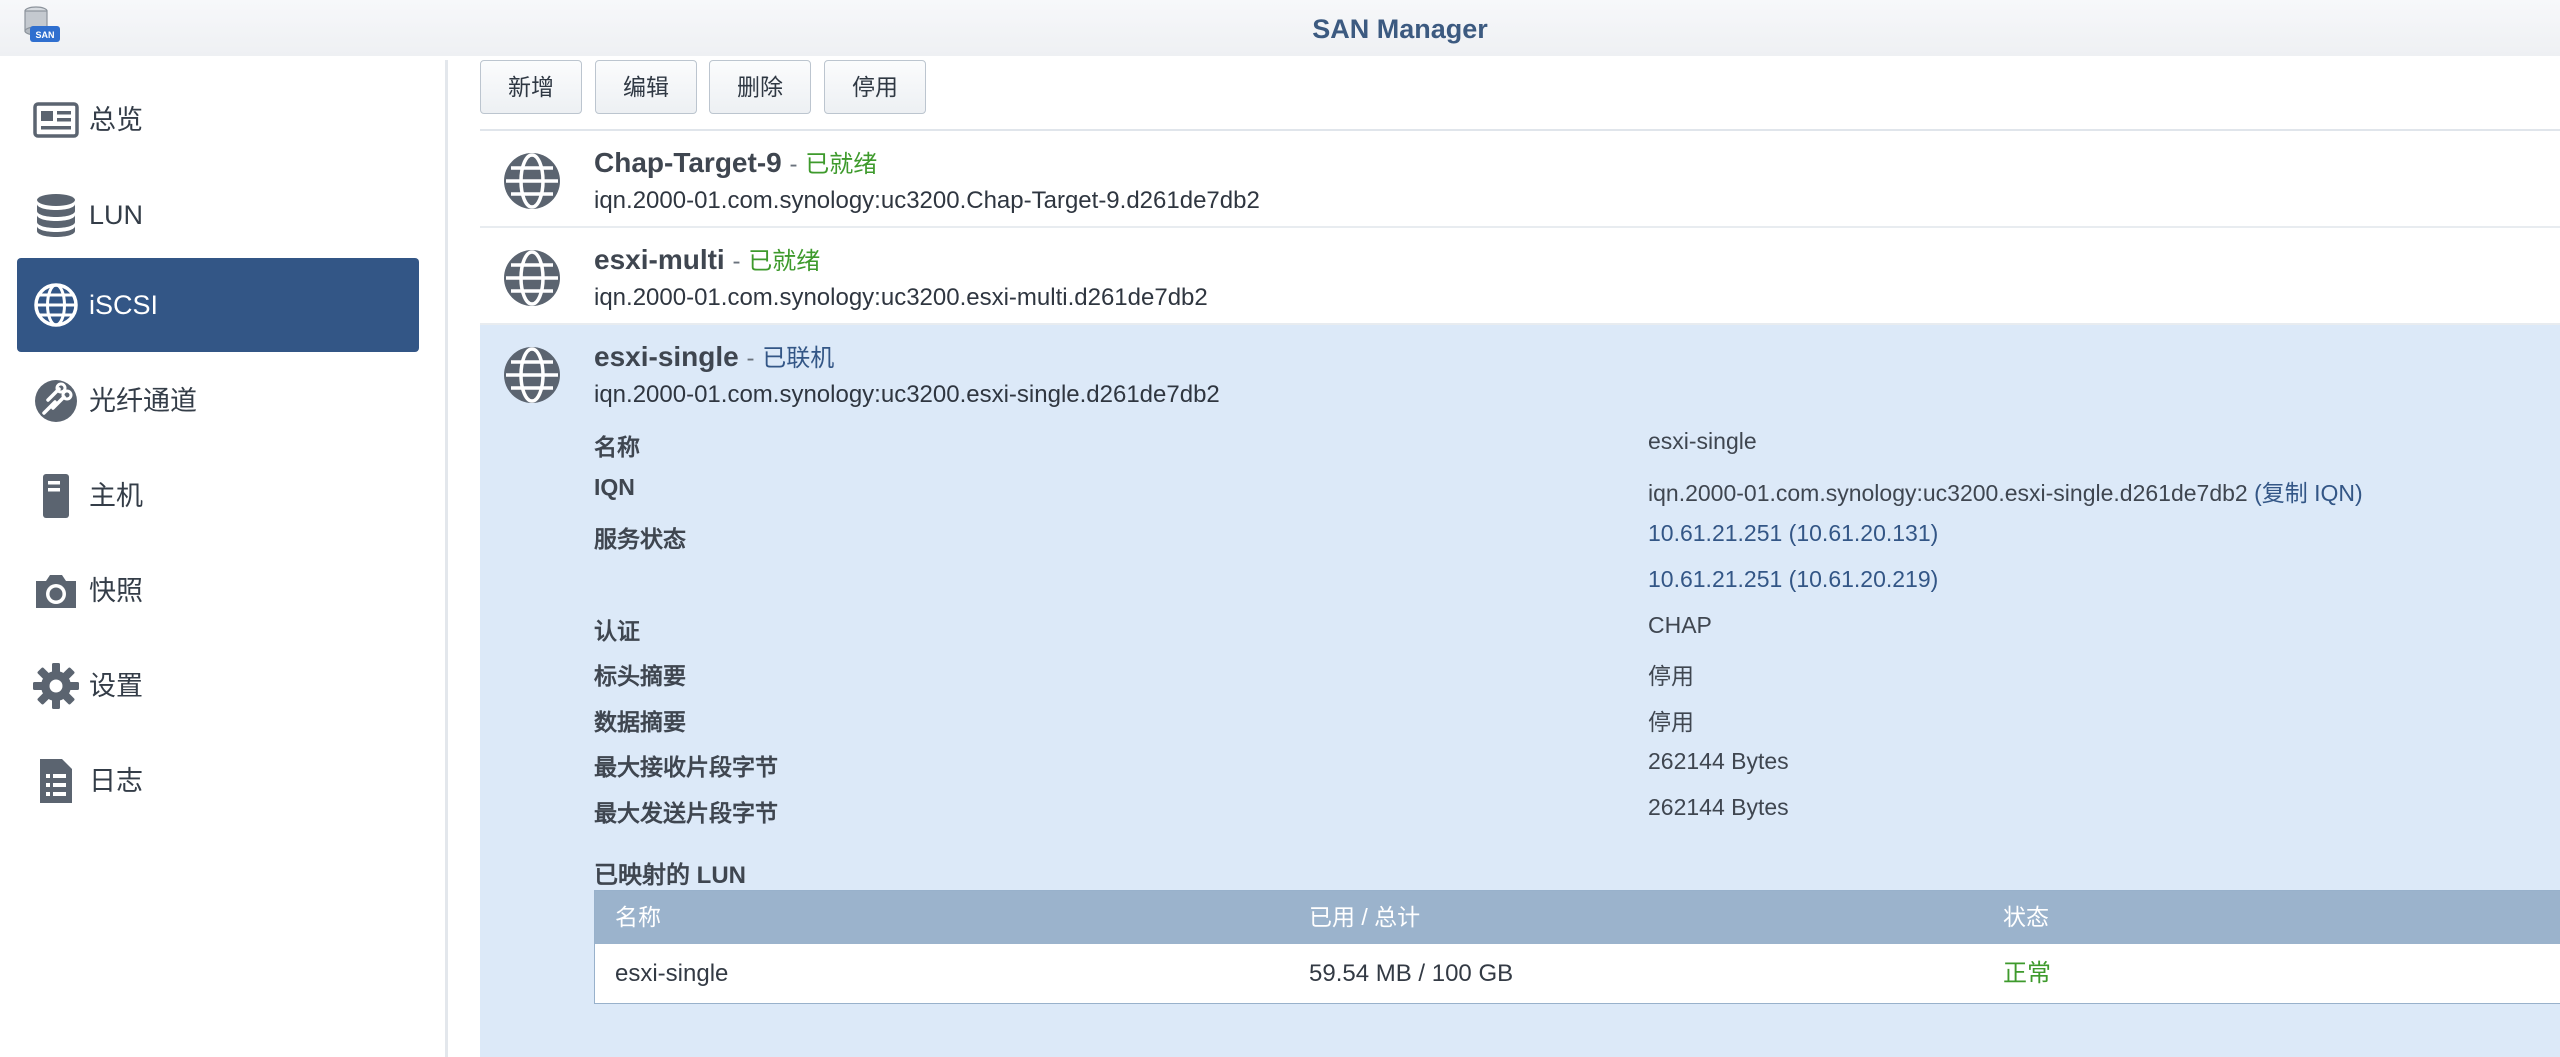  Describe the element at coordinates (640, 676) in the screenshot. I see `detail-header-digest-label: 标头摘要` at that location.